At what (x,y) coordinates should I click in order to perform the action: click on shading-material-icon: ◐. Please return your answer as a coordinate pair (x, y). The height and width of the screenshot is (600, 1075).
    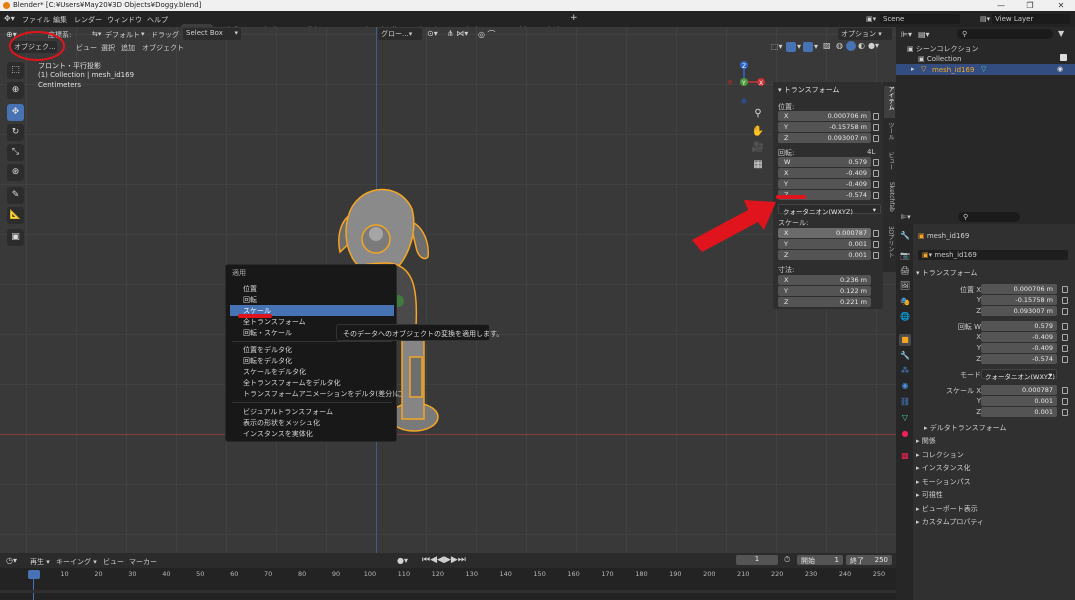
    Looking at the image, I should click on (861, 45).